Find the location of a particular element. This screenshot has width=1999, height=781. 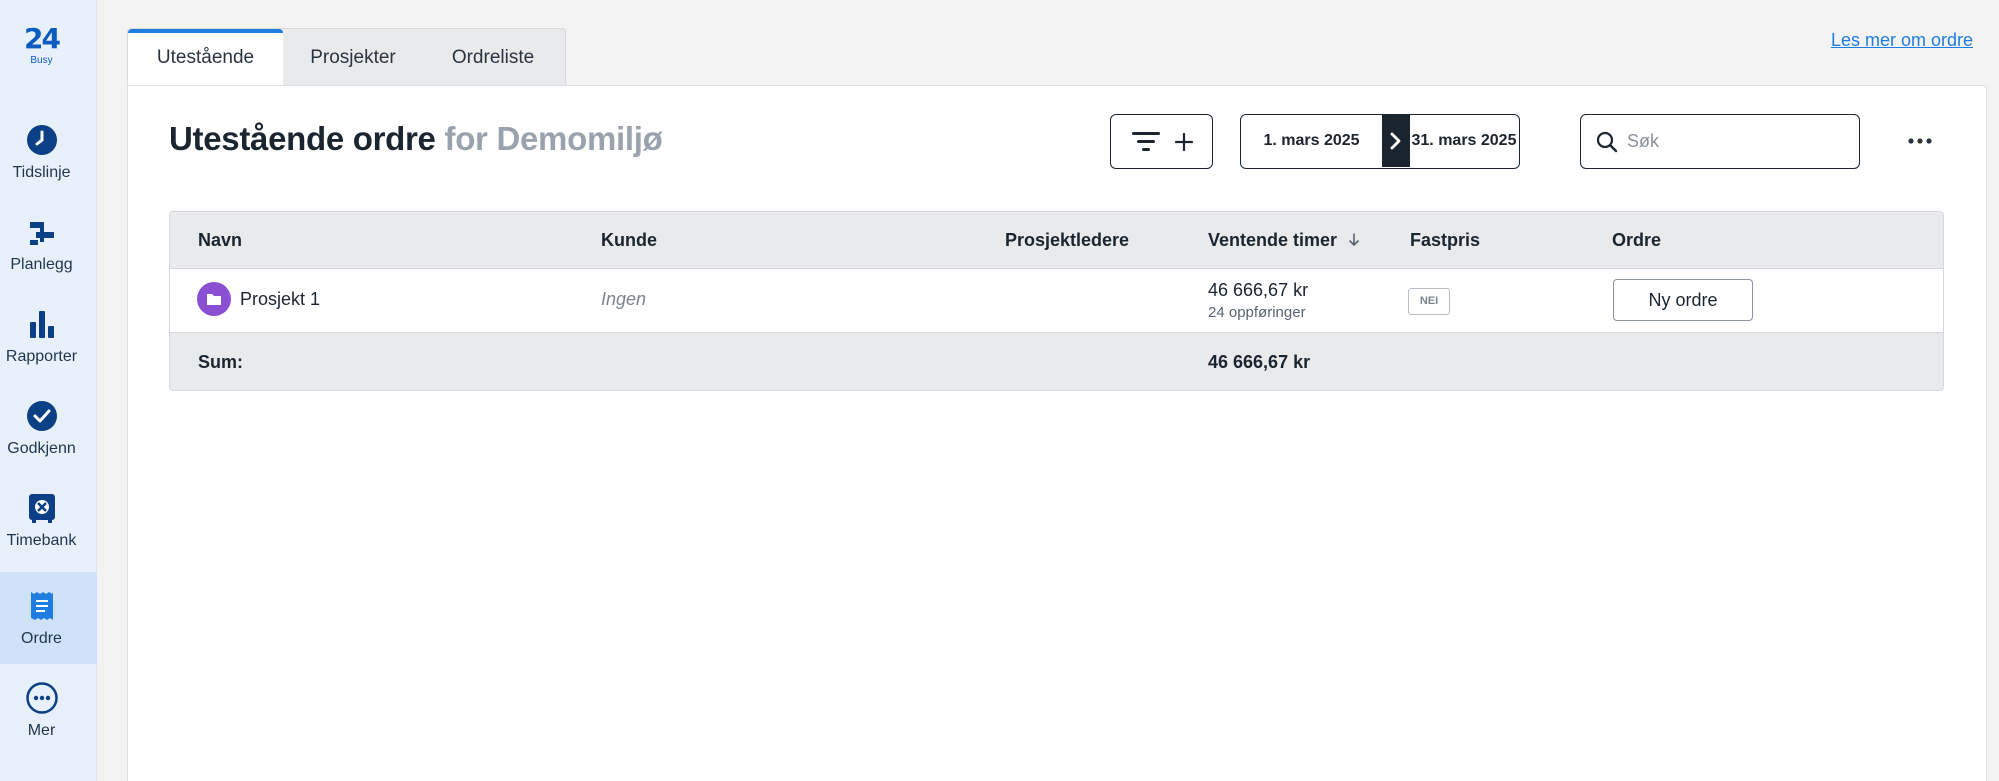

learn-more-link: Les mer om ordre is located at coordinates (1902, 40).